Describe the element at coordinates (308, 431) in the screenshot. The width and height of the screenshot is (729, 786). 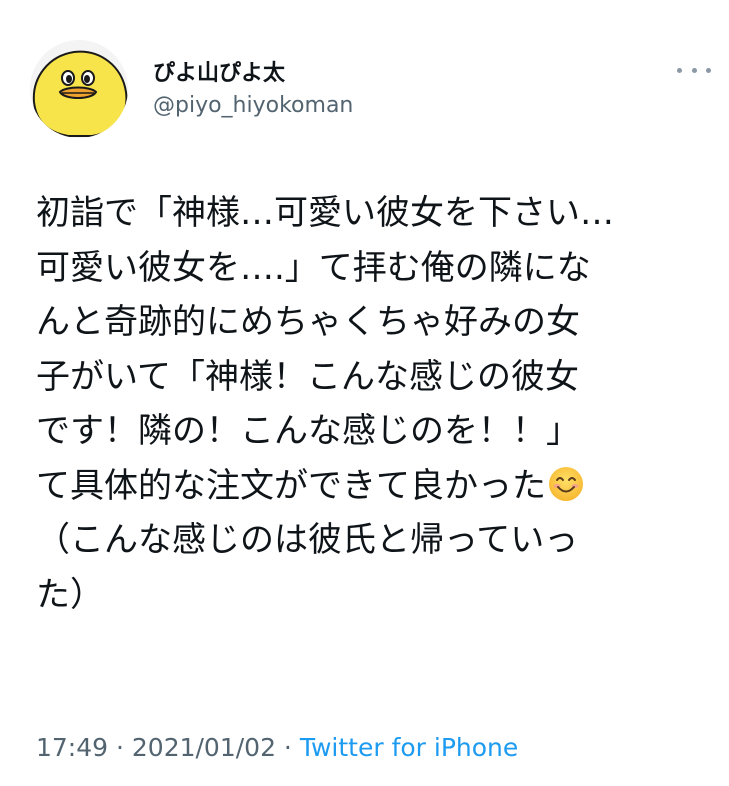
I see `tweet-line: です！隣の！こんな感じのを！！」` at that location.